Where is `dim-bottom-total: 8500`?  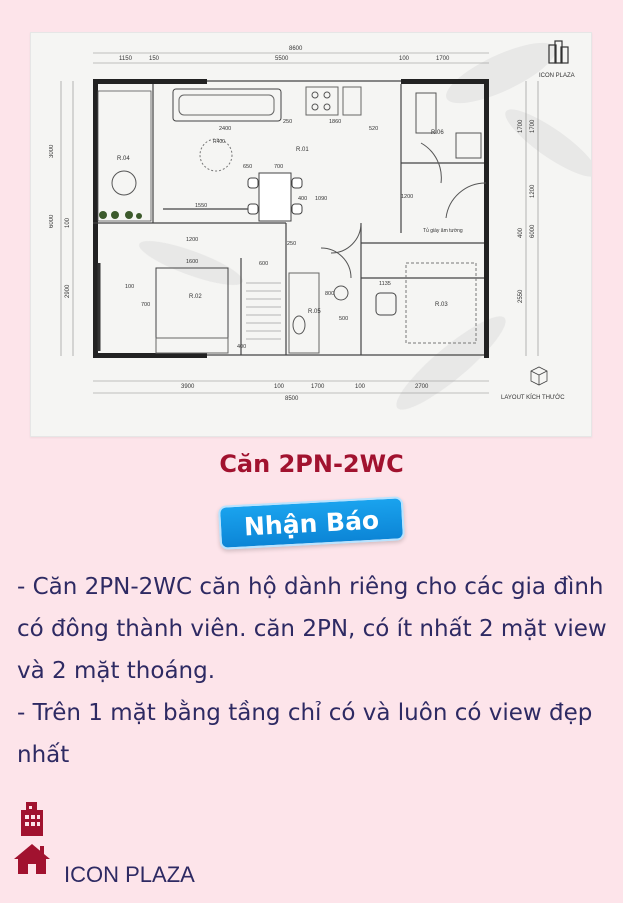
dim-bottom-total: 8500 is located at coordinates (292, 399).